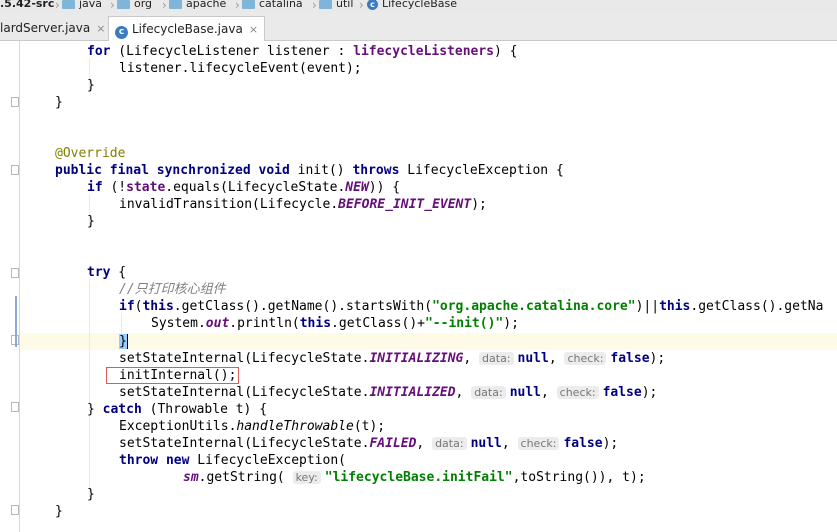 The height and width of the screenshot is (532, 837). I want to click on breadcrumb-item-apache: apache, so click(197, 5).